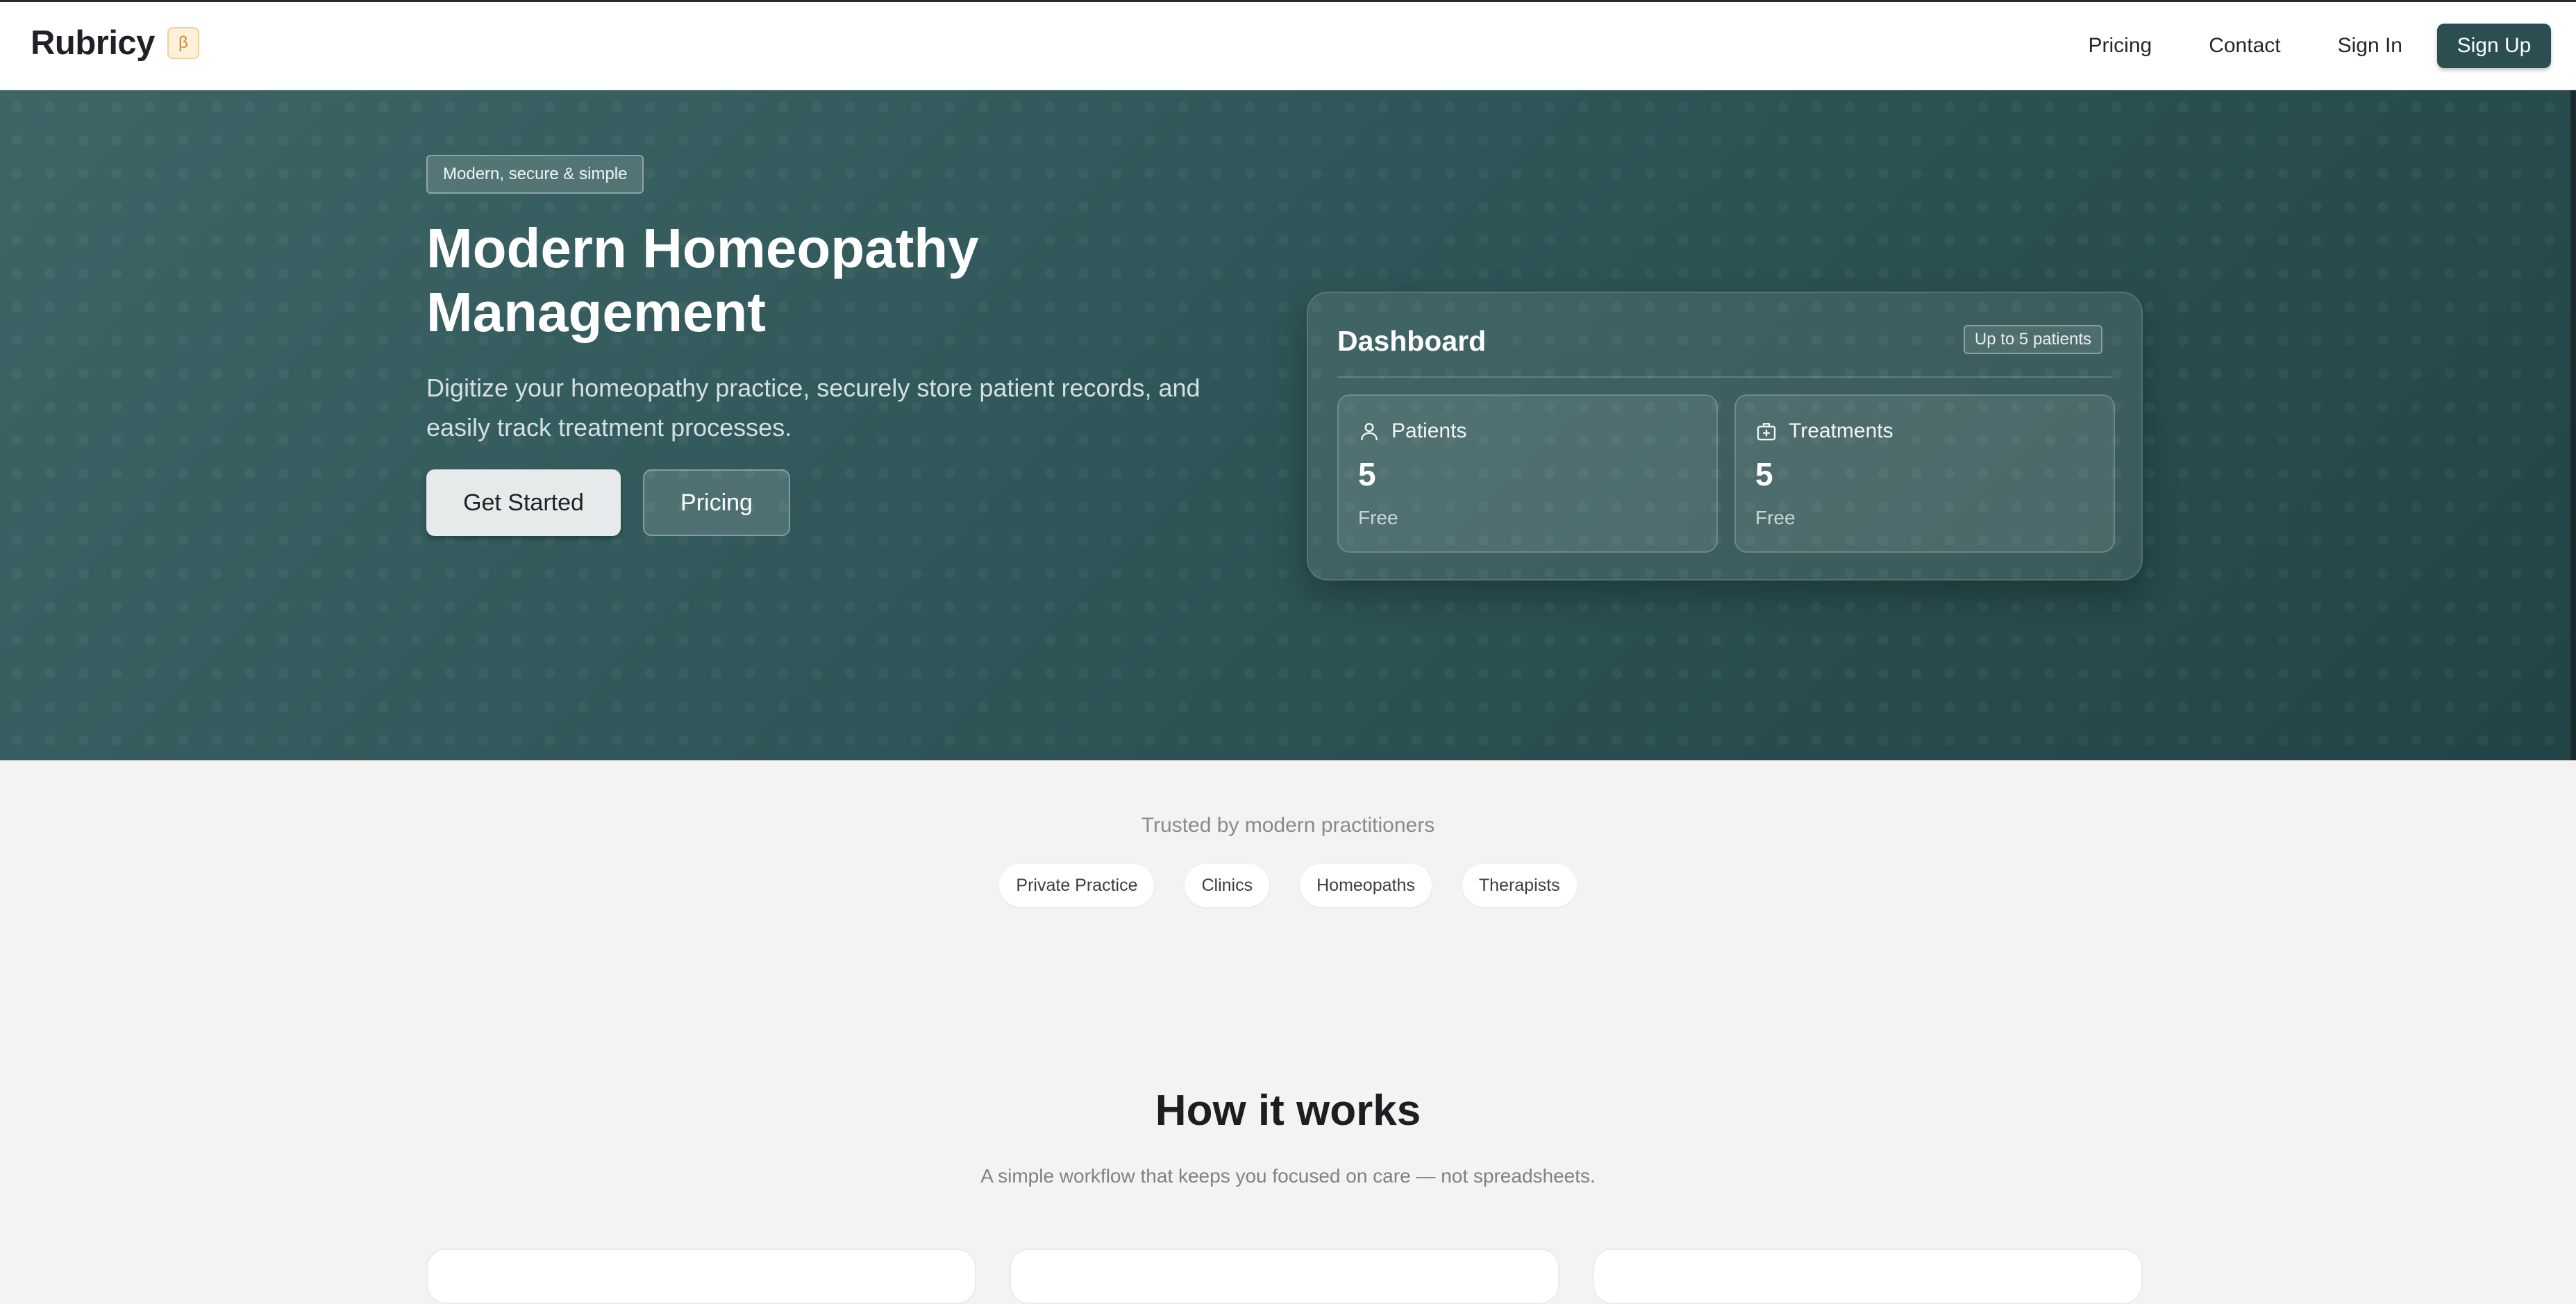 Image resolution: width=2576 pixels, height=1304 pixels. What do you see at coordinates (1369, 432) in the screenshot?
I see `user-icon` at bounding box center [1369, 432].